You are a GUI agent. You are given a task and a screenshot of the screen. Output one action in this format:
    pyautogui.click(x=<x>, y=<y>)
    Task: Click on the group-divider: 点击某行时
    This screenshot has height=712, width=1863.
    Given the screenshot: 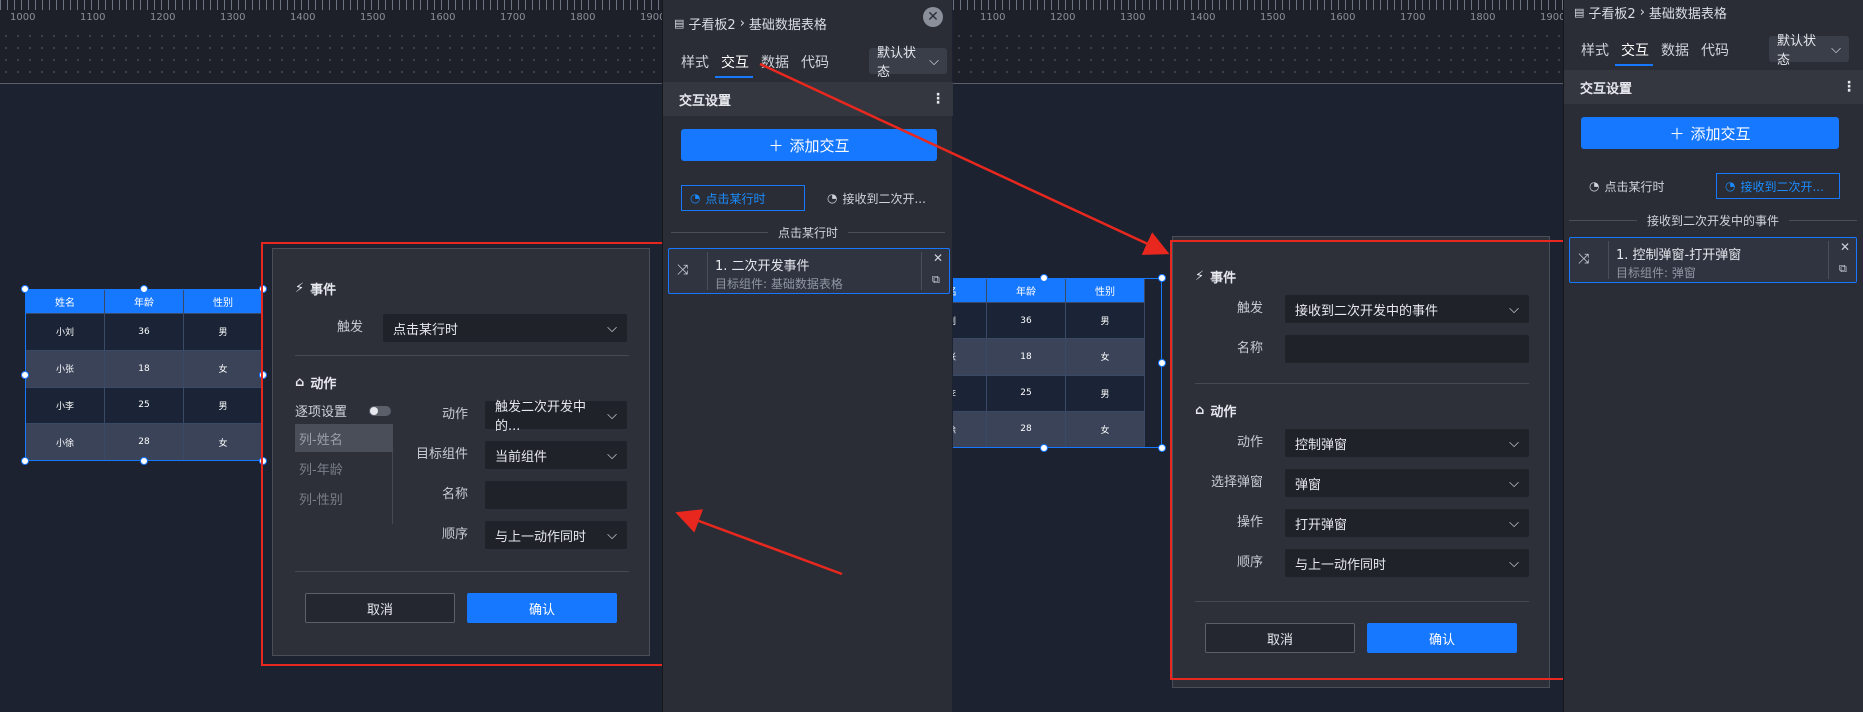 What is the action you would take?
    pyautogui.click(x=808, y=232)
    